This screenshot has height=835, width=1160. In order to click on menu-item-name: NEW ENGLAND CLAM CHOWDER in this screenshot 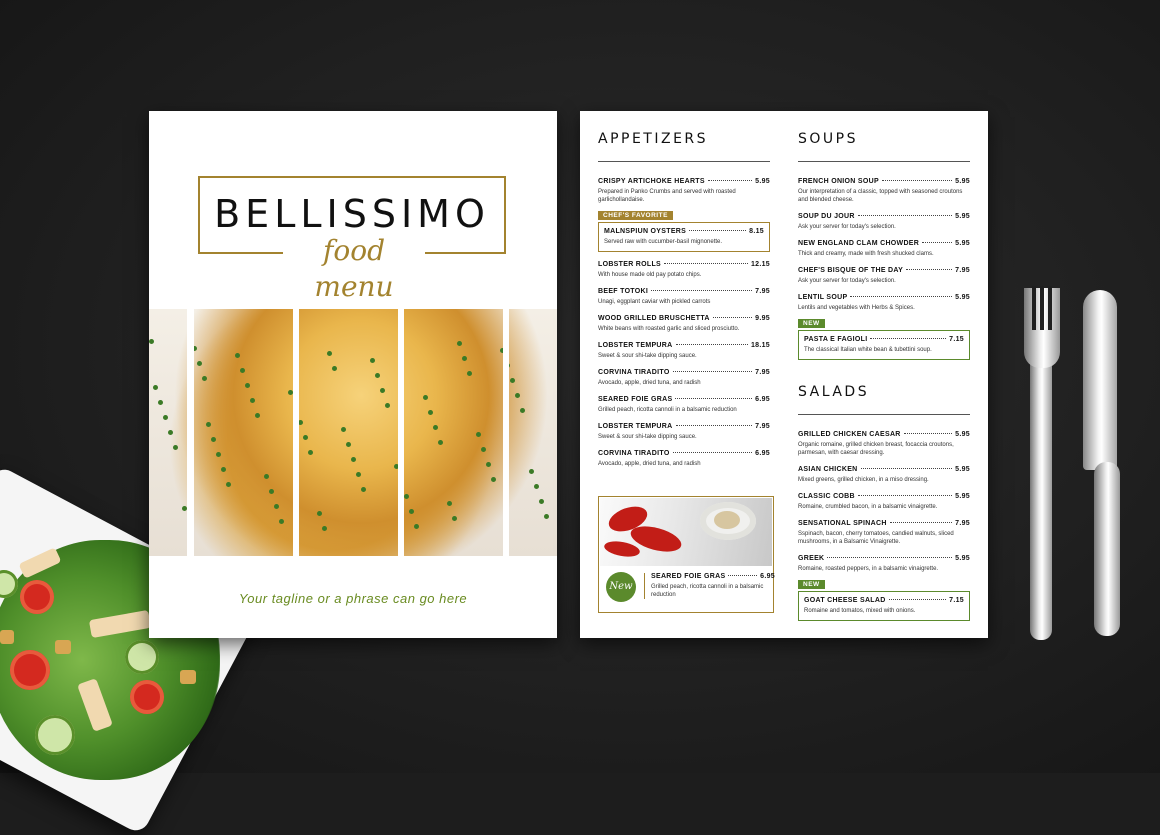, I will do `click(859, 243)`.